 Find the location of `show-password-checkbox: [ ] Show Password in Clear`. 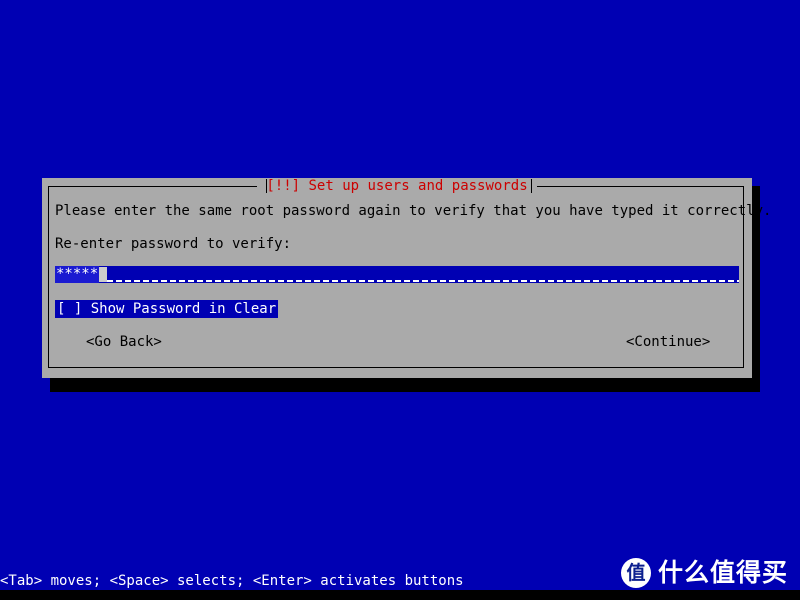

show-password-checkbox: [ ] Show Password in Clear is located at coordinates (167, 309).